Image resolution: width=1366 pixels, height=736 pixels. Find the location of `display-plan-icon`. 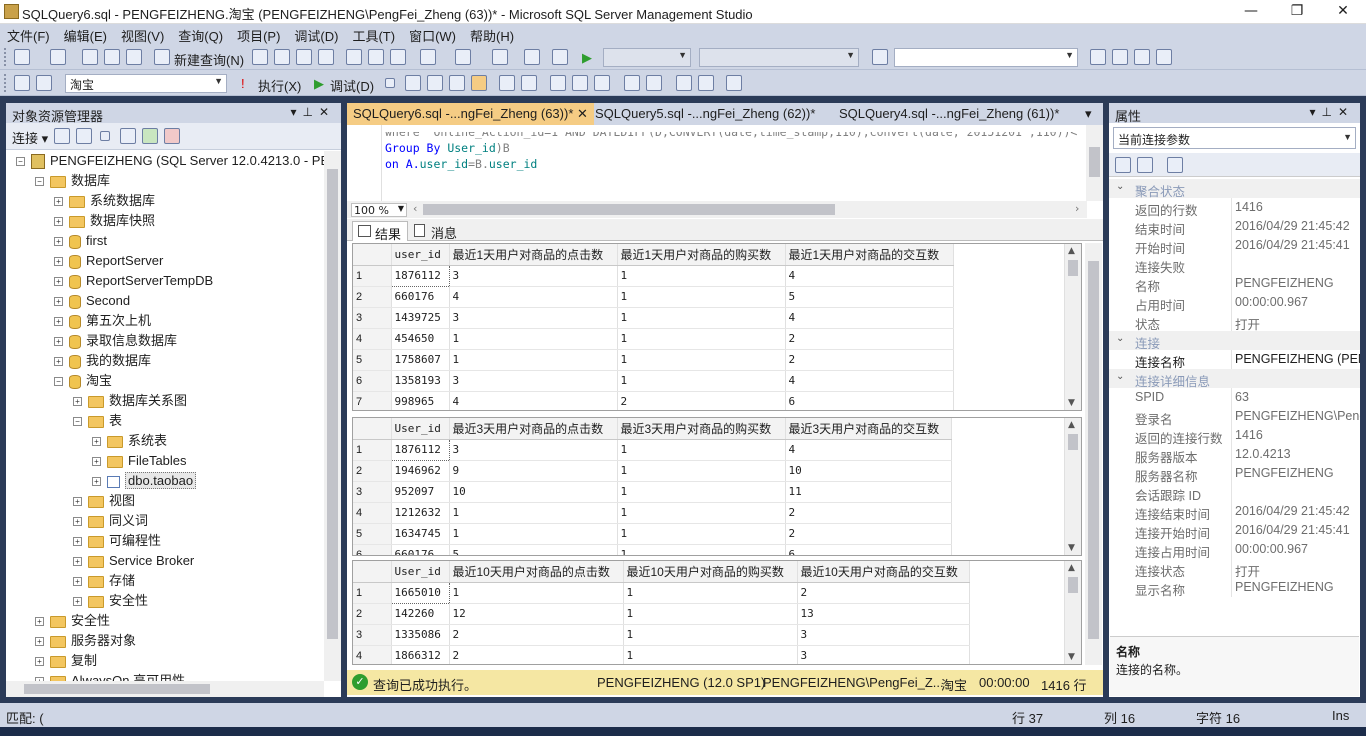

display-plan-icon is located at coordinates (435, 83).